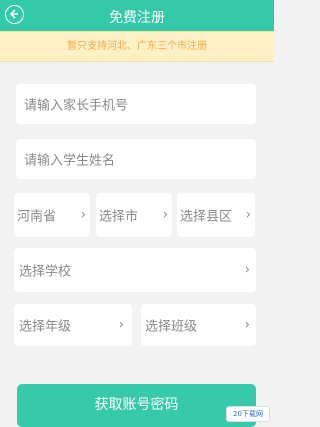  I want to click on get-account-button: 获取账号密码, so click(136, 405).